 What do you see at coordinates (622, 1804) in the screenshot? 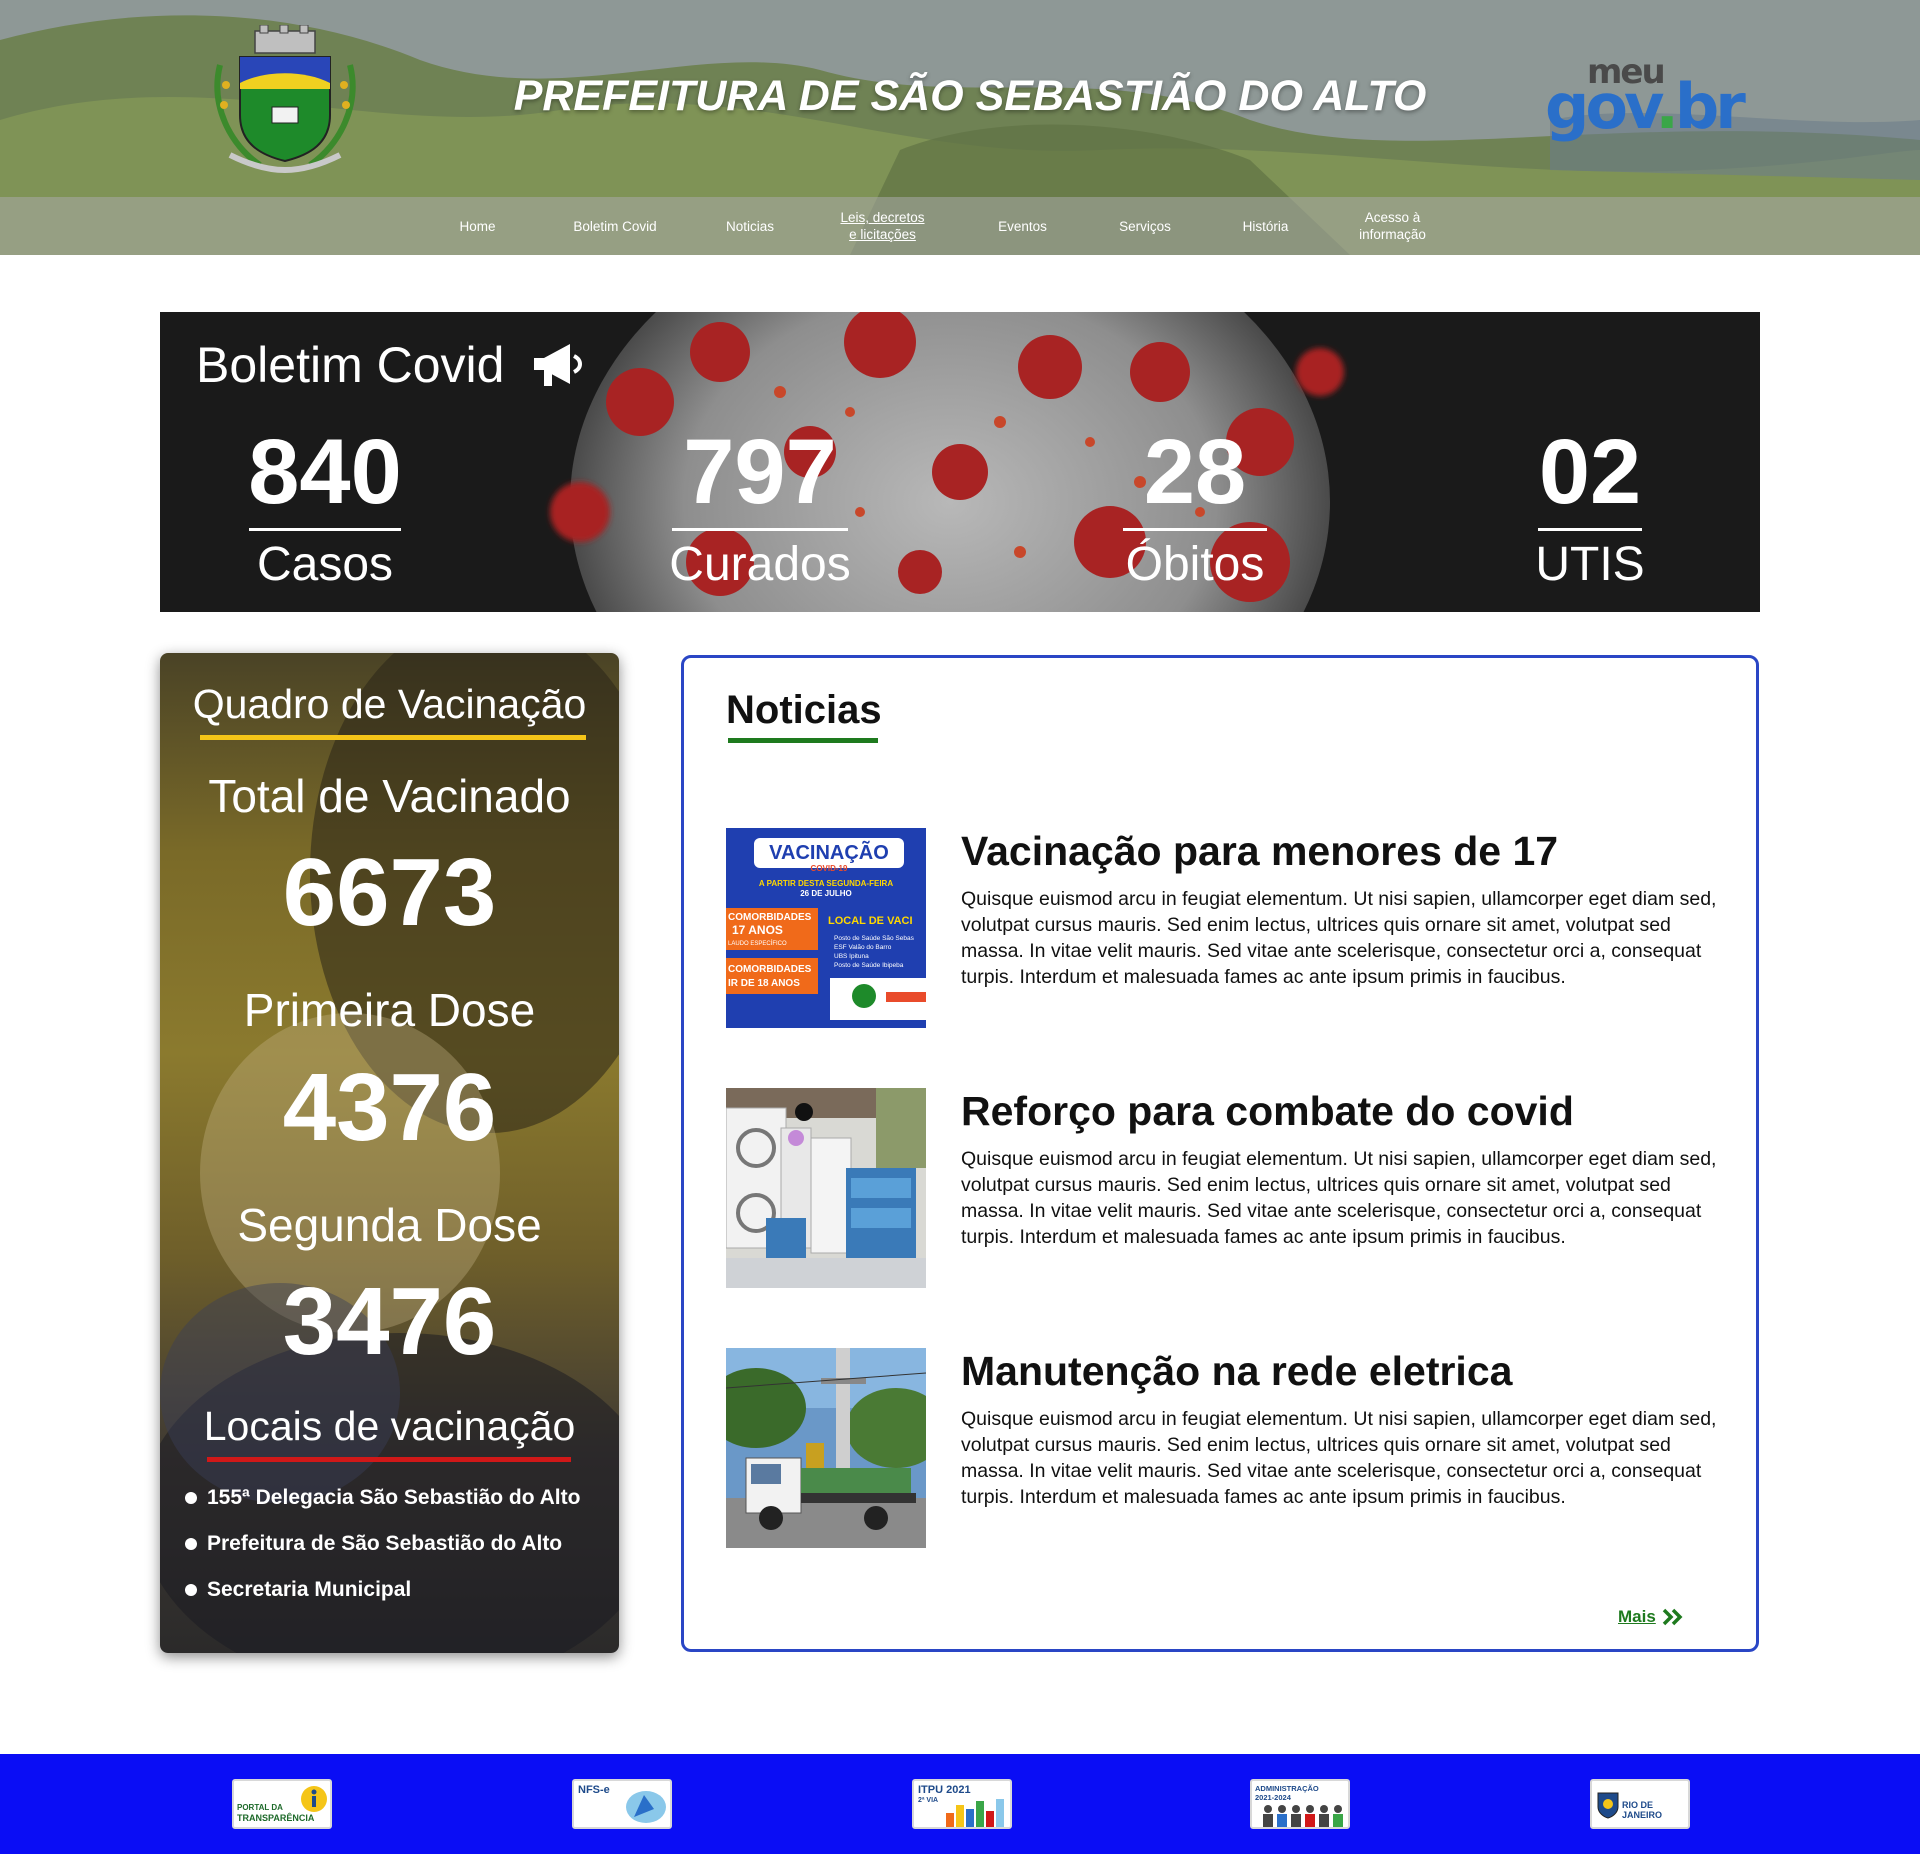
I see `nfse-logo: NFS-e` at bounding box center [622, 1804].